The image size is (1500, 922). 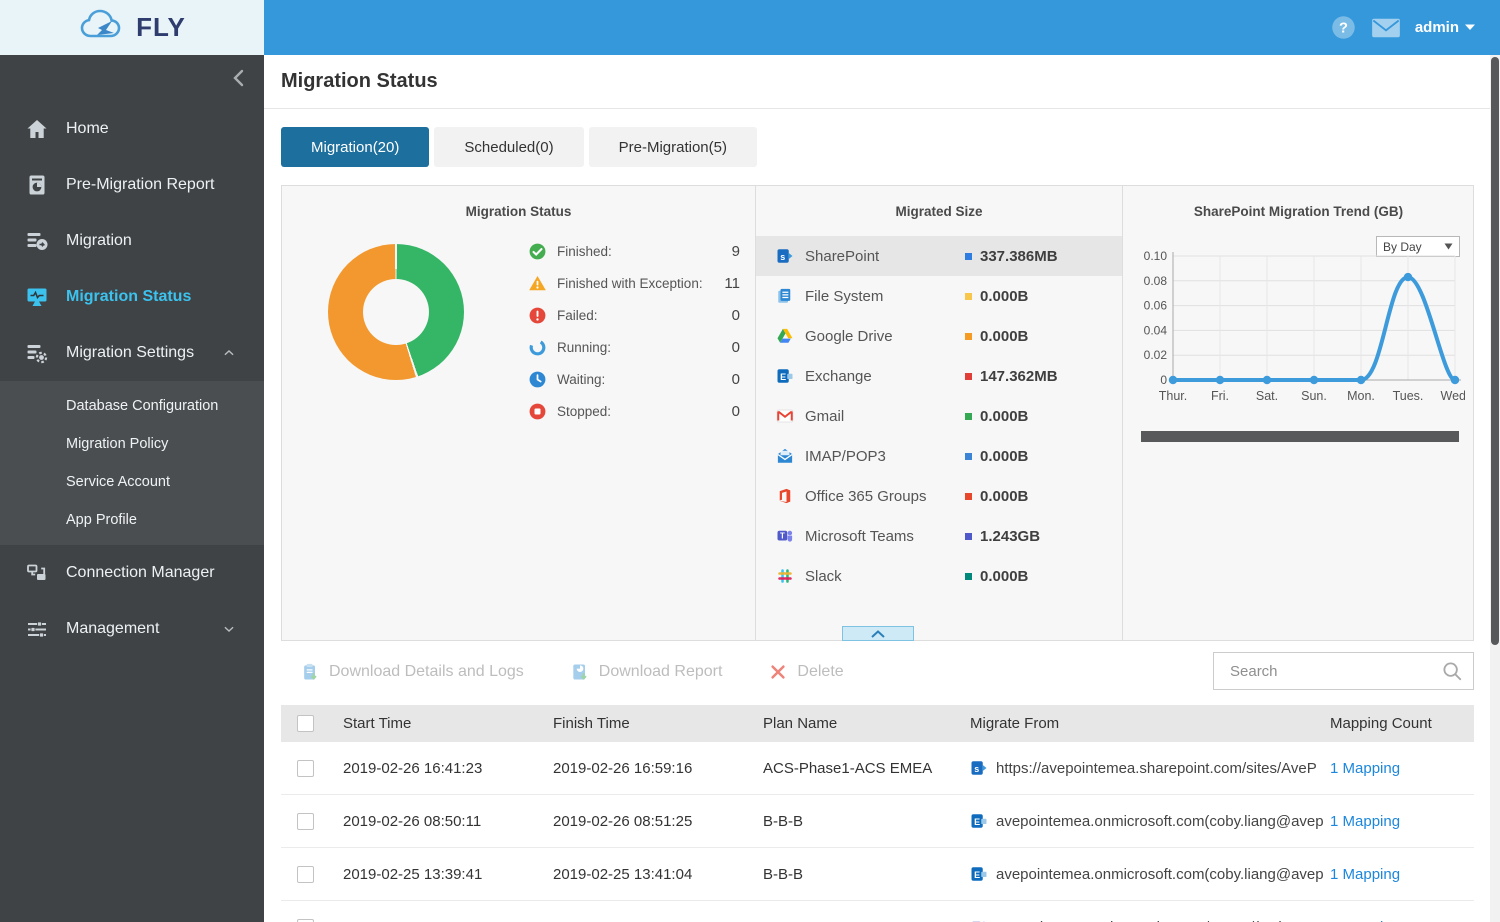 I want to click on sidebar-item-label: Management, so click(x=113, y=628).